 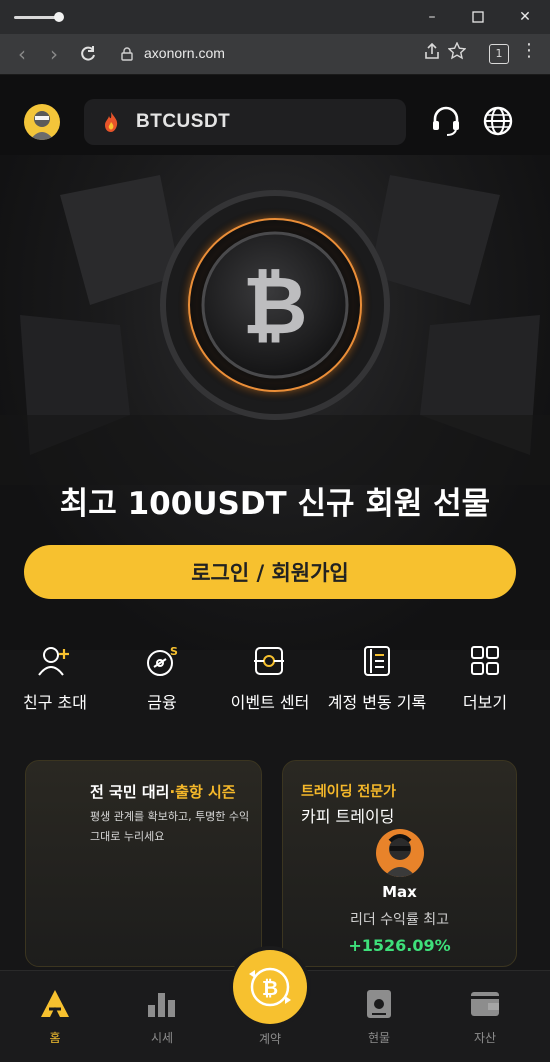 I want to click on promo-desc-line: 평생 관계를 확보하고, 투명한 수익, so click(x=170, y=816).